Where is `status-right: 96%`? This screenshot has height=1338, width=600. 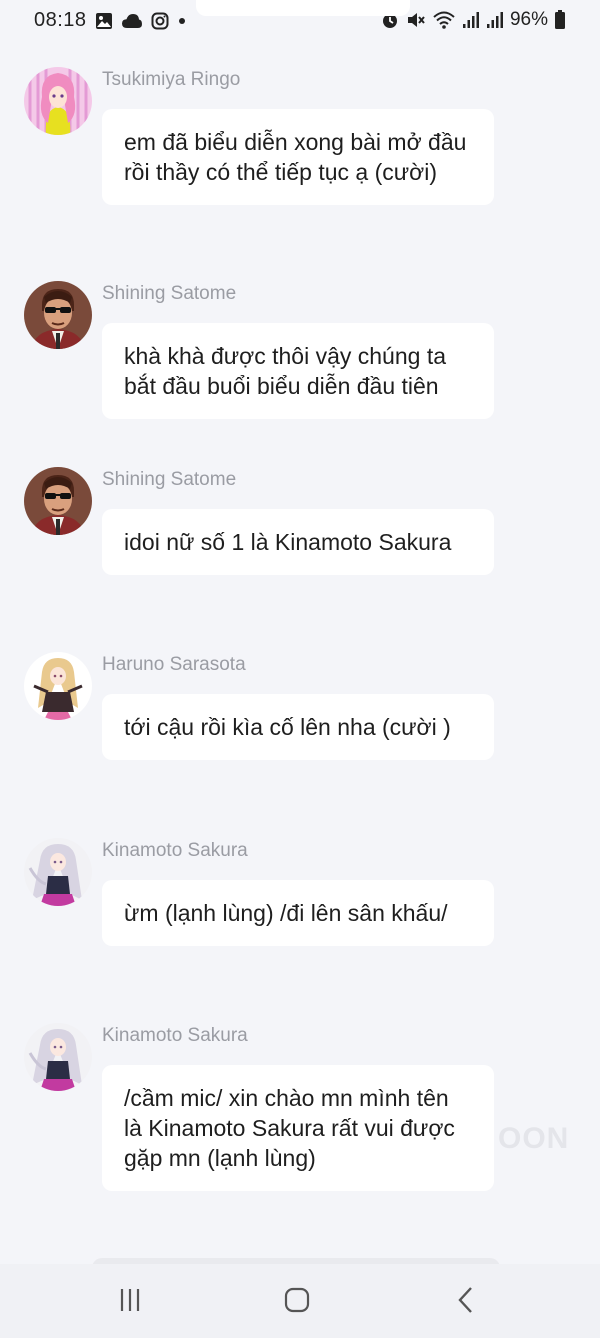 status-right: 96% is located at coordinates (473, 20).